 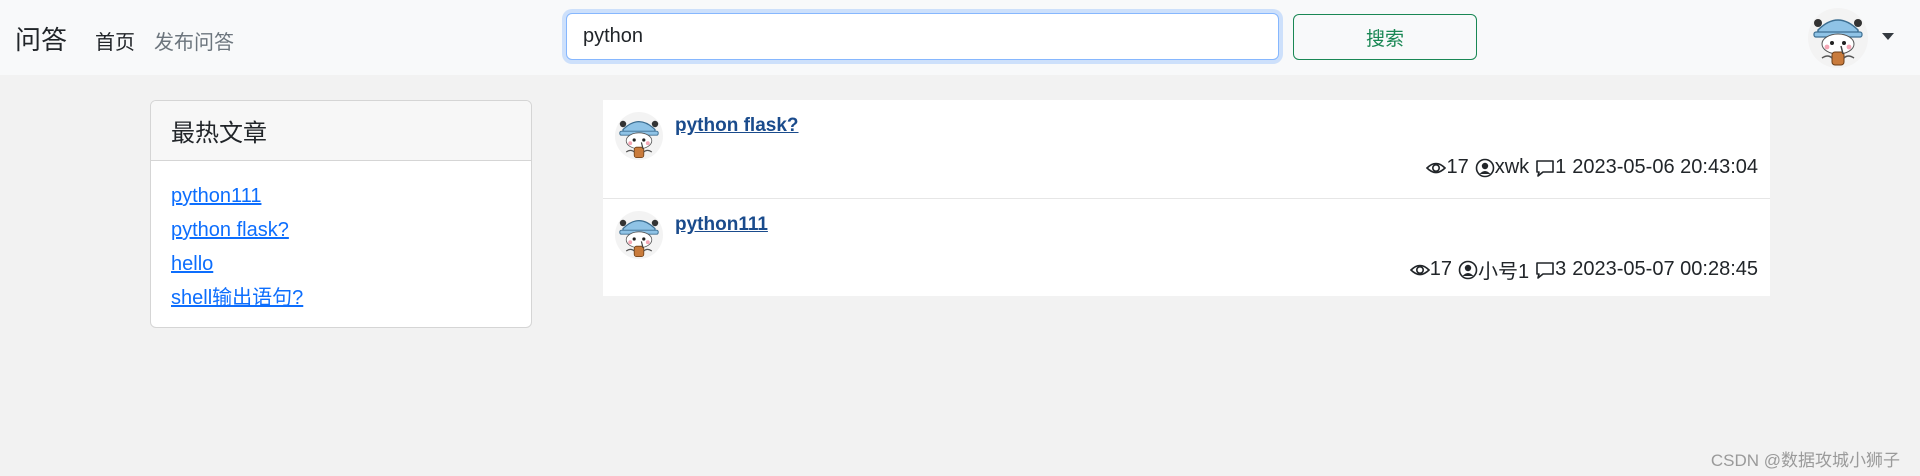 What do you see at coordinates (194, 40) in the screenshot?
I see `nav-publish-link: 发布问答` at bounding box center [194, 40].